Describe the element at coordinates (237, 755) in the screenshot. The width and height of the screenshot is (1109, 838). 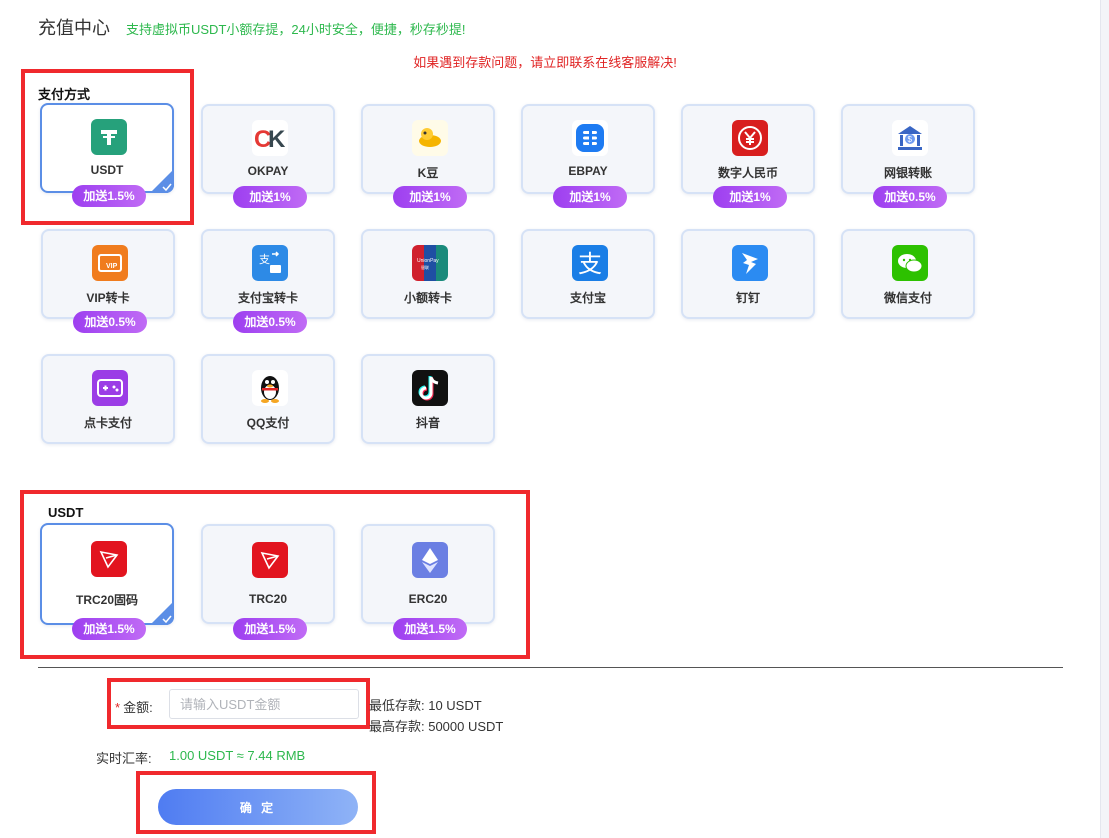
I see `exchange-rate-value: 1.00 USDT ≈ 7.44 RMB` at that location.